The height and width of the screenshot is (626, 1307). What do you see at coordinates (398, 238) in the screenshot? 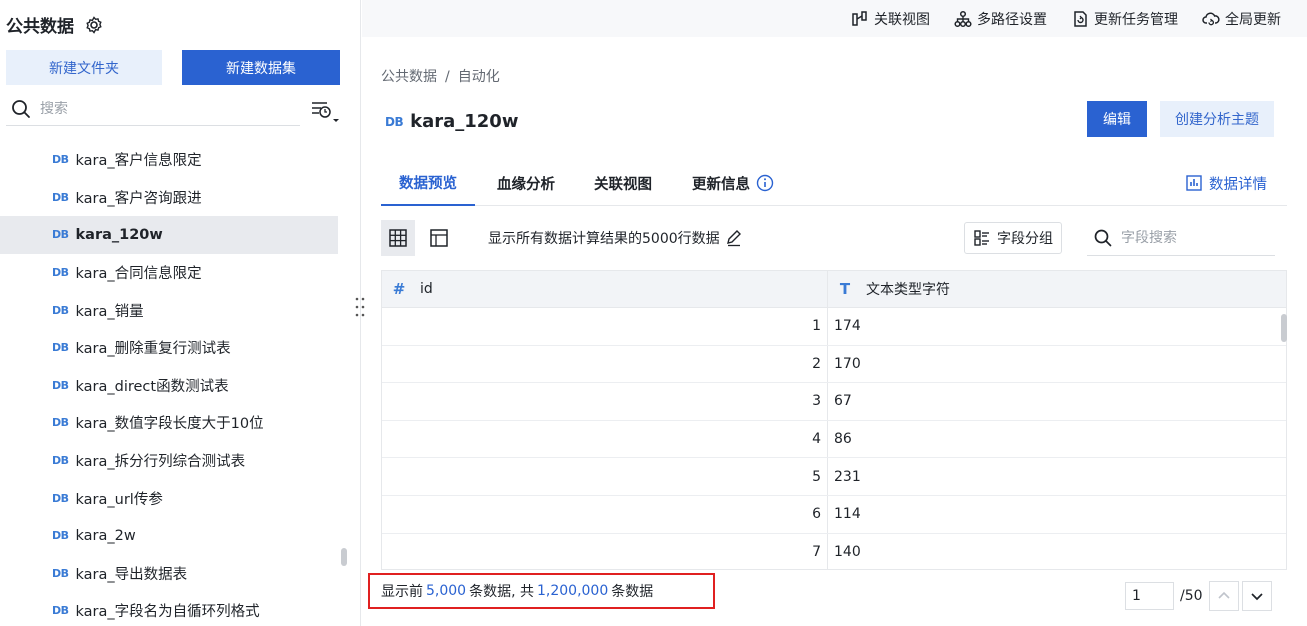
I see `grid-view-button` at bounding box center [398, 238].